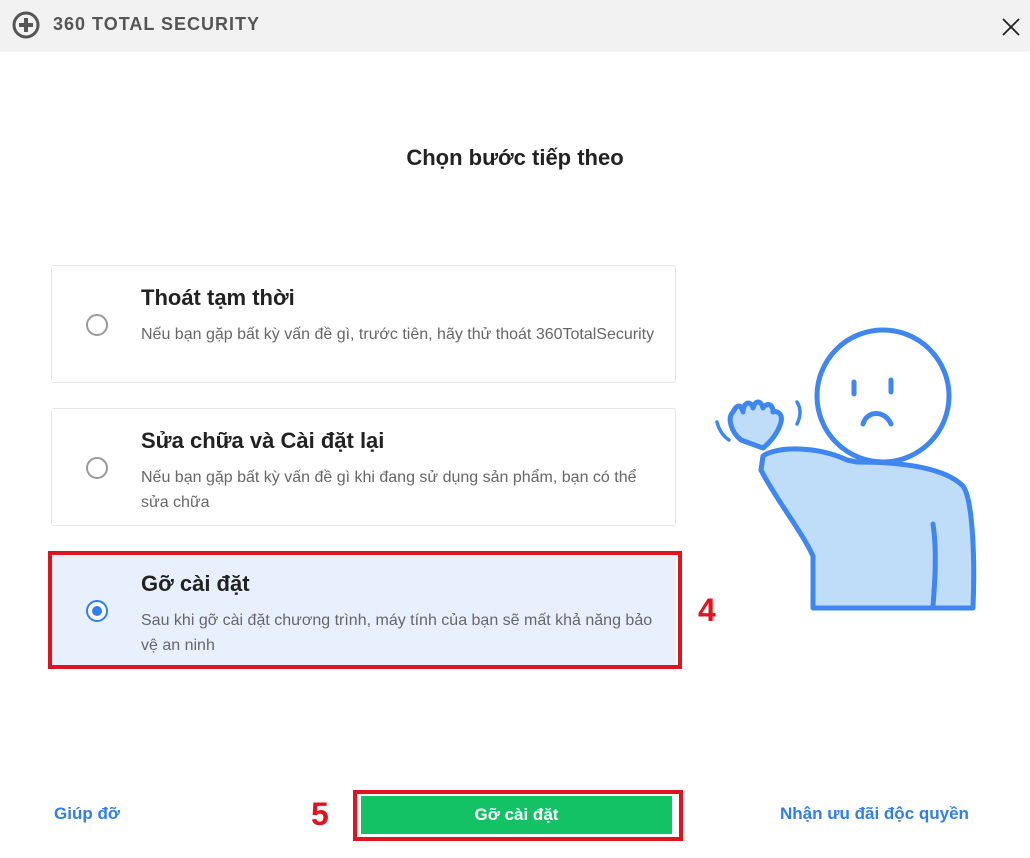 The width and height of the screenshot is (1030, 858). I want to click on waving-person-illustration, so click(846, 469).